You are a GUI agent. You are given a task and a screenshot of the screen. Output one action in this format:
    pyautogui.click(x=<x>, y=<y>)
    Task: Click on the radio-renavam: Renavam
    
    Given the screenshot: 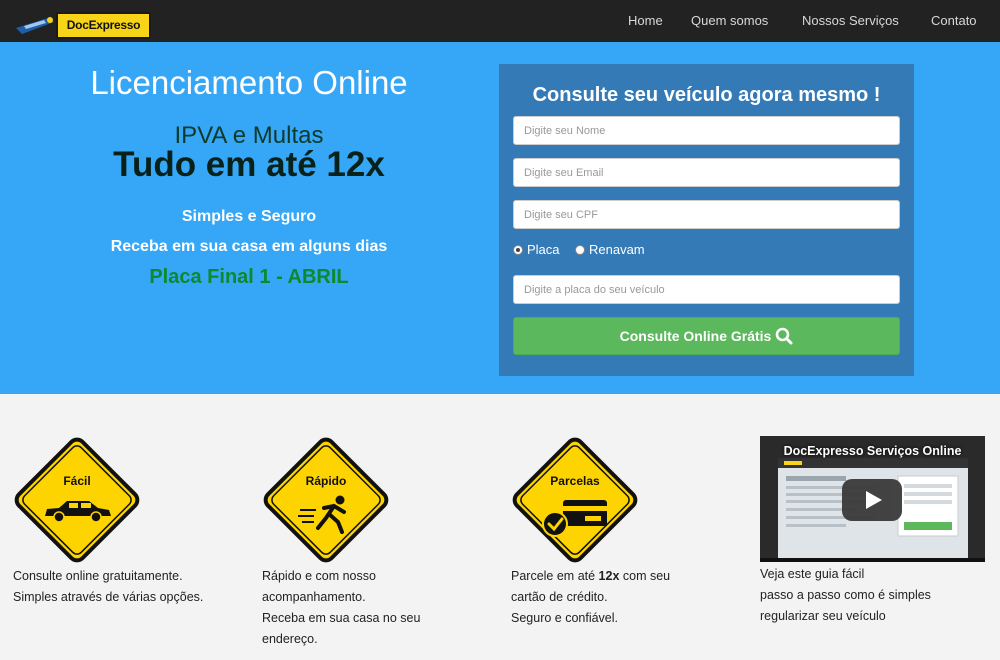 What is the action you would take?
    pyautogui.click(x=610, y=249)
    